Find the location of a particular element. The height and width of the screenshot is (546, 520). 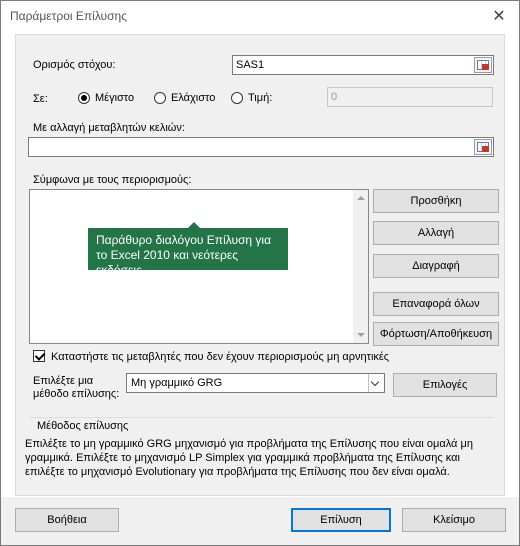

radio-max-label: Μέγιστο is located at coordinates (115, 98).